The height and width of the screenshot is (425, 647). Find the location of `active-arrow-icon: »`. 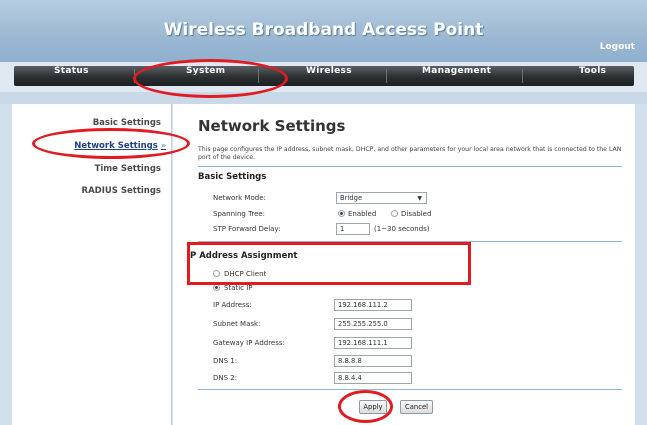

active-arrow-icon: » is located at coordinates (163, 145).